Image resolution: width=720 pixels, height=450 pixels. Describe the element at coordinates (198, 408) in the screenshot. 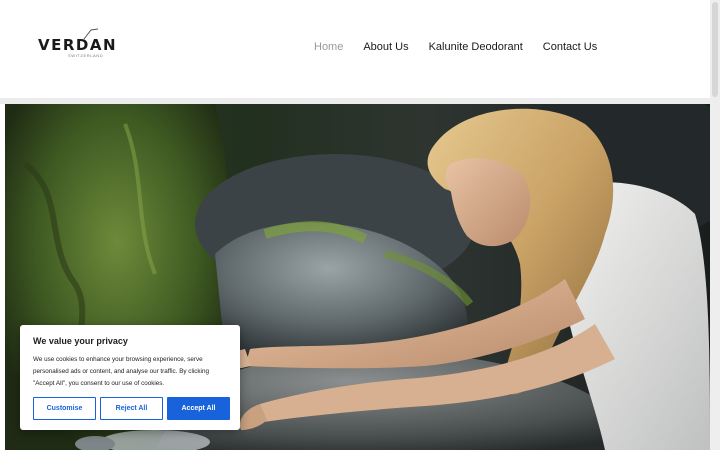

I see `accept-all-button: Accept All` at that location.